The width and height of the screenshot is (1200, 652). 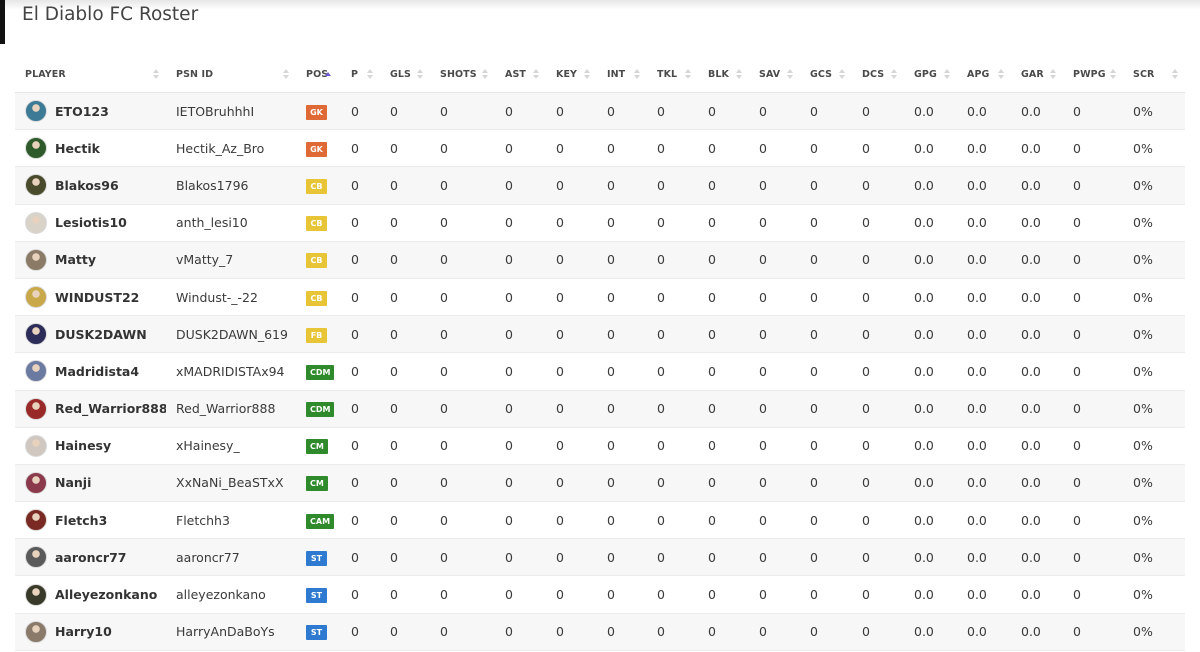 I want to click on player-cell: WINDUST22, so click(x=90, y=297).